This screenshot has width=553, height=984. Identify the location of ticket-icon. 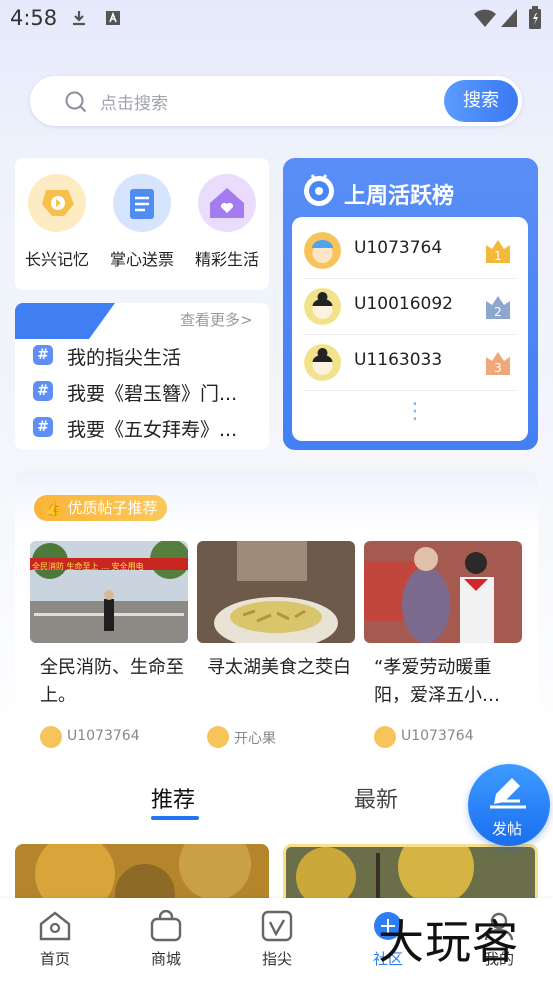
(142, 204).